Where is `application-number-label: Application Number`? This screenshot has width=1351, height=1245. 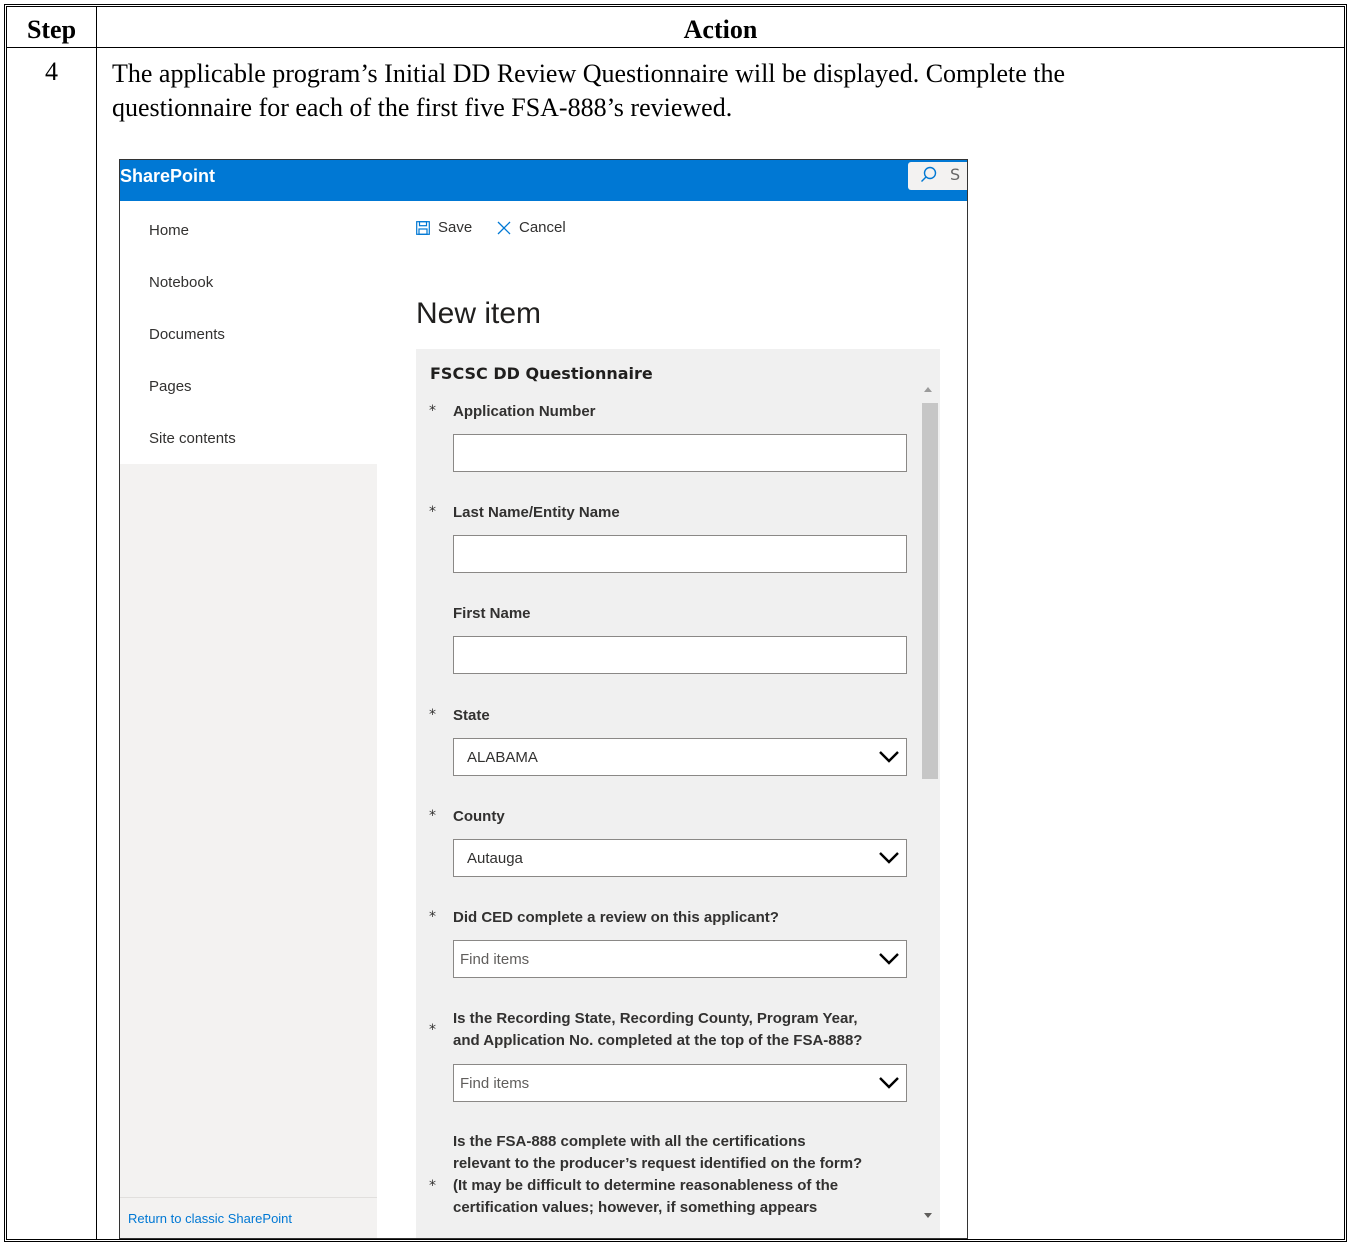
application-number-label: Application Number is located at coordinates (524, 411).